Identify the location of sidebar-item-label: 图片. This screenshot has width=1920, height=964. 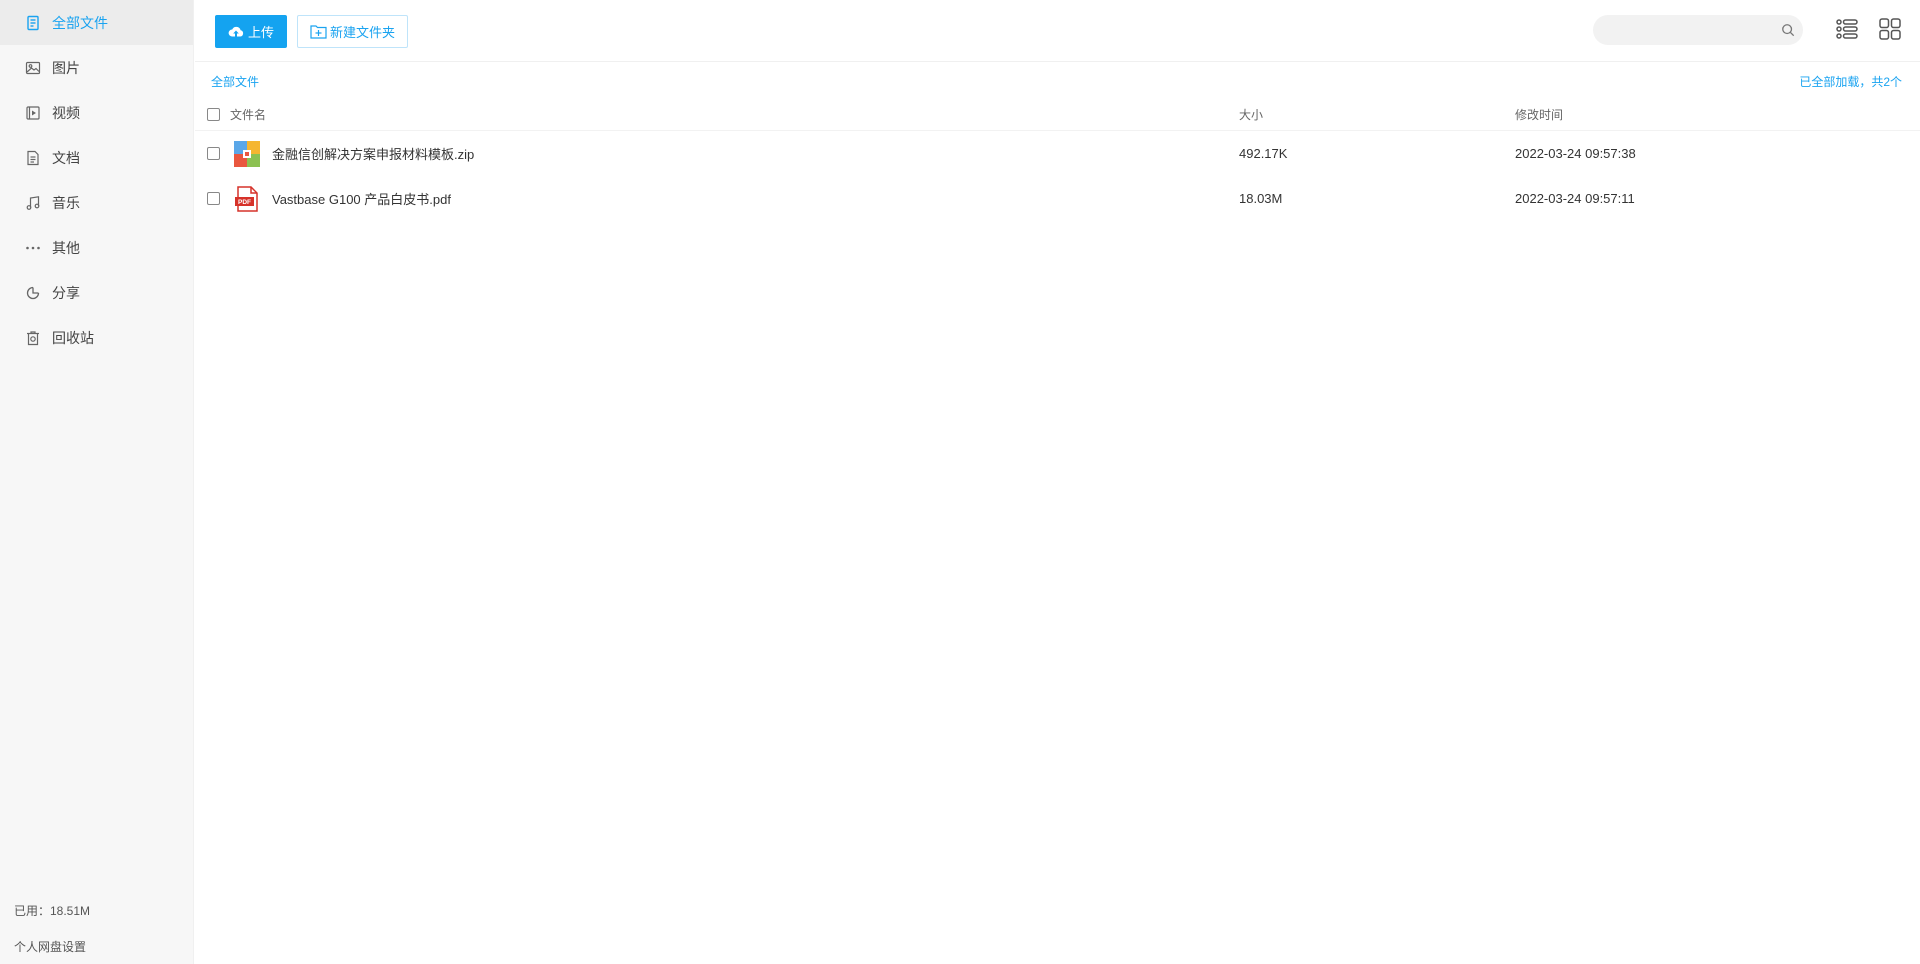
(66, 67).